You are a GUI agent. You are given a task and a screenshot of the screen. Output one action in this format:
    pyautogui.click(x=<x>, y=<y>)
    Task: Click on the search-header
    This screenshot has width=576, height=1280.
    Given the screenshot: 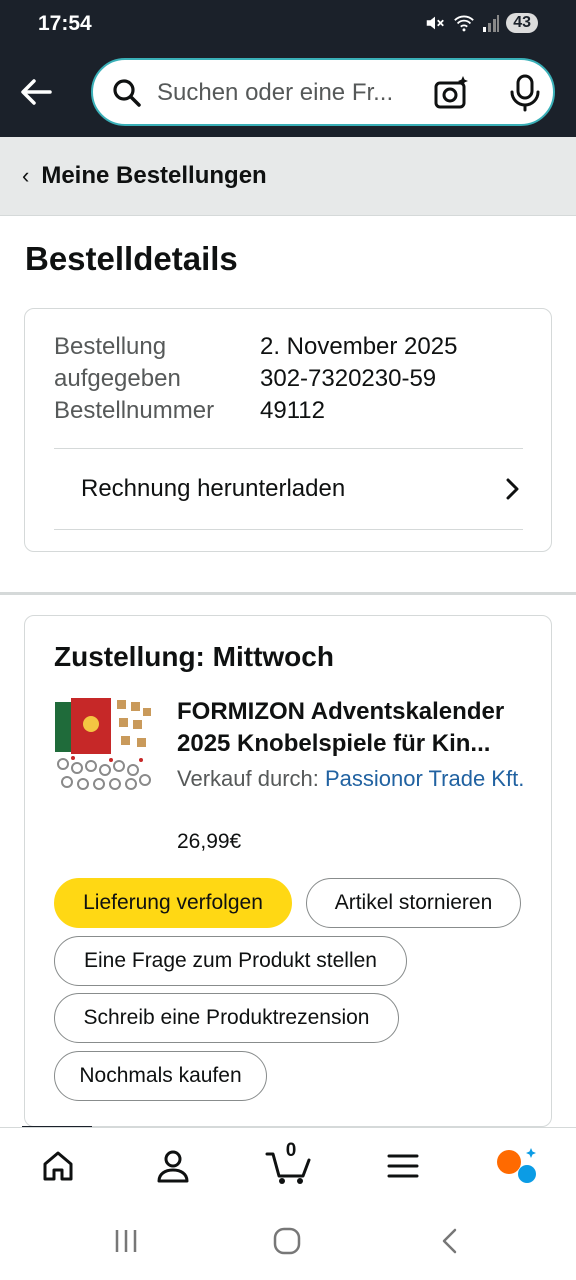 What is the action you would take?
    pyautogui.click(x=288, y=93)
    